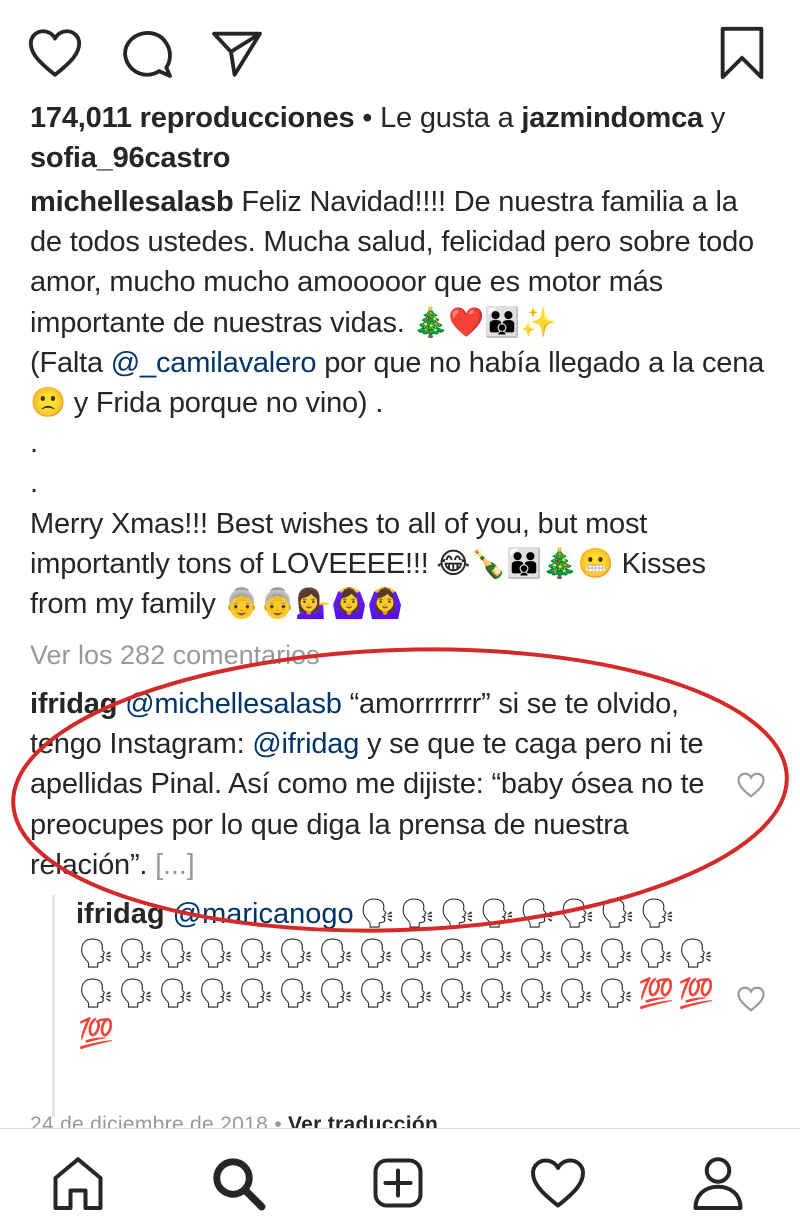 The image size is (800, 1228). I want to click on reply-mention: @maricanogo, so click(263, 914).